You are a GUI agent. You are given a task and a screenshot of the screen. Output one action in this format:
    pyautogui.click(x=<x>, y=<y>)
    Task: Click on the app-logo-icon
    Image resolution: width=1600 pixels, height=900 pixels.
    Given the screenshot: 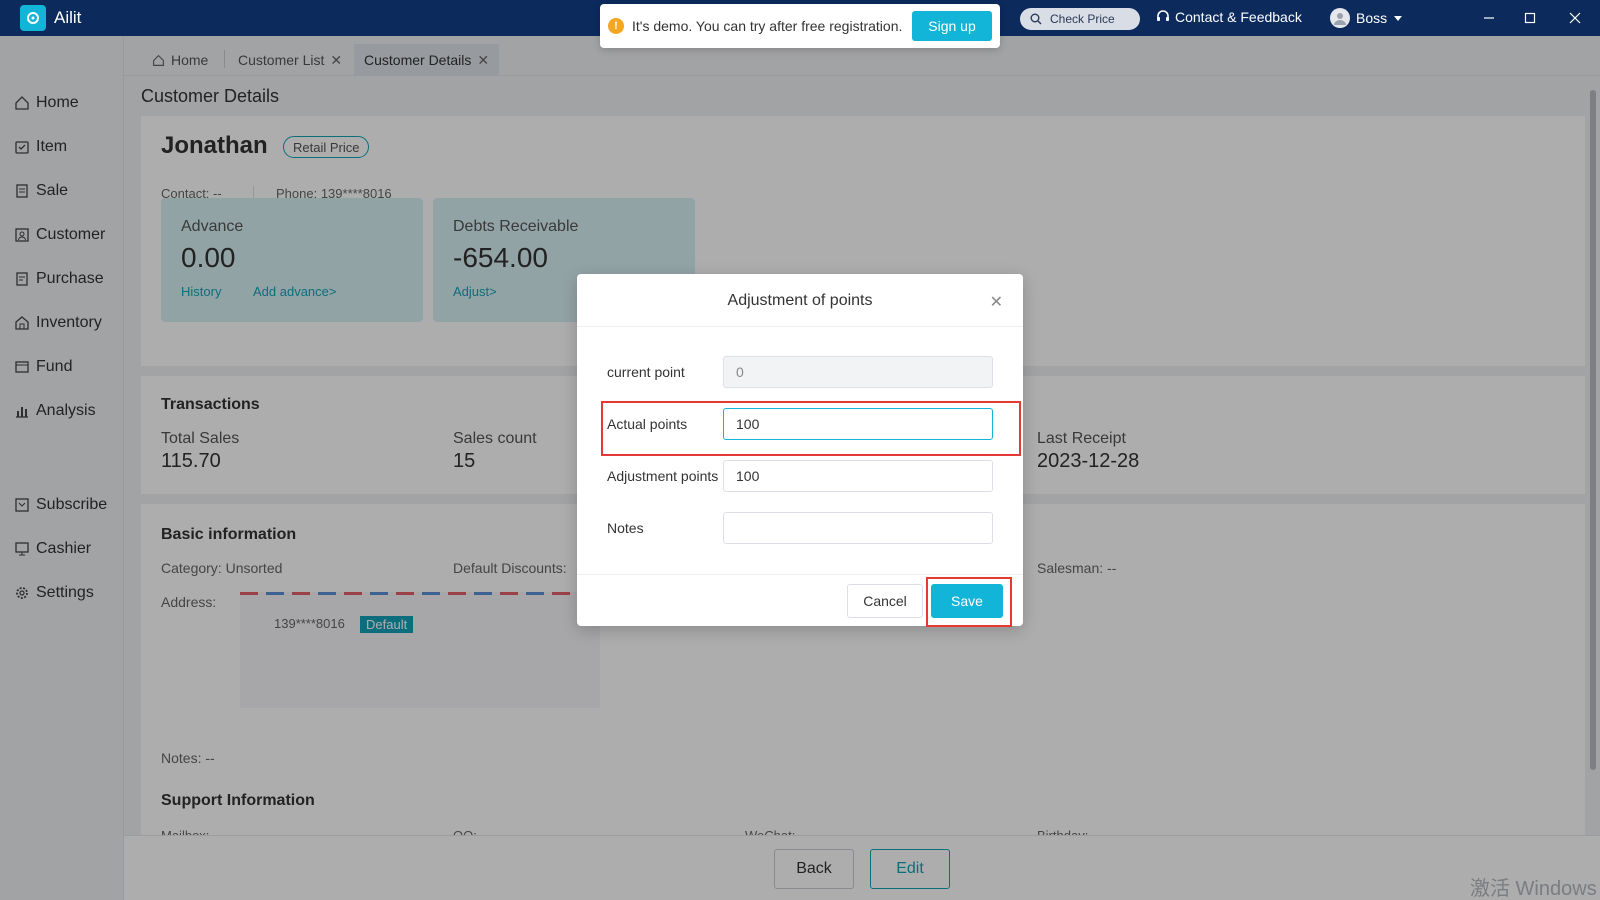 What is the action you would take?
    pyautogui.click(x=33, y=18)
    